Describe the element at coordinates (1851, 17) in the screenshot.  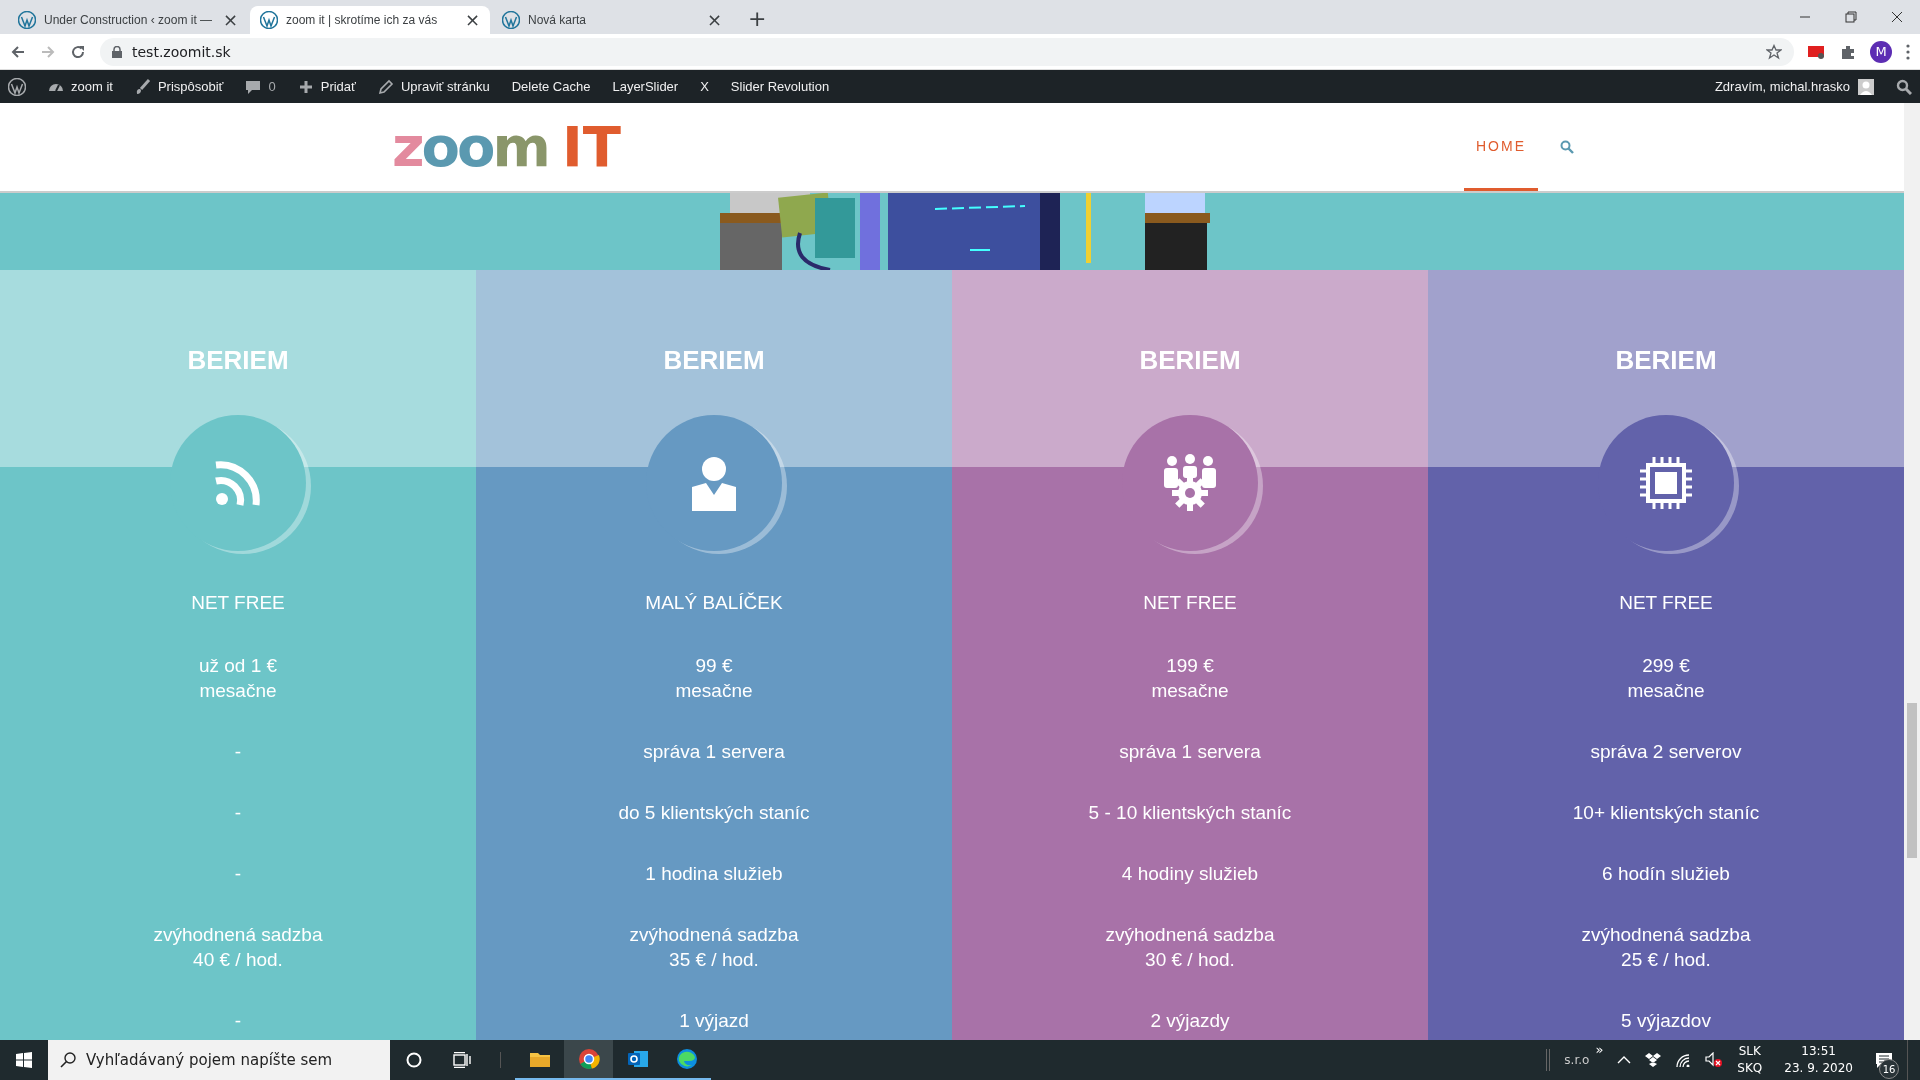
I see `restore-icon` at that location.